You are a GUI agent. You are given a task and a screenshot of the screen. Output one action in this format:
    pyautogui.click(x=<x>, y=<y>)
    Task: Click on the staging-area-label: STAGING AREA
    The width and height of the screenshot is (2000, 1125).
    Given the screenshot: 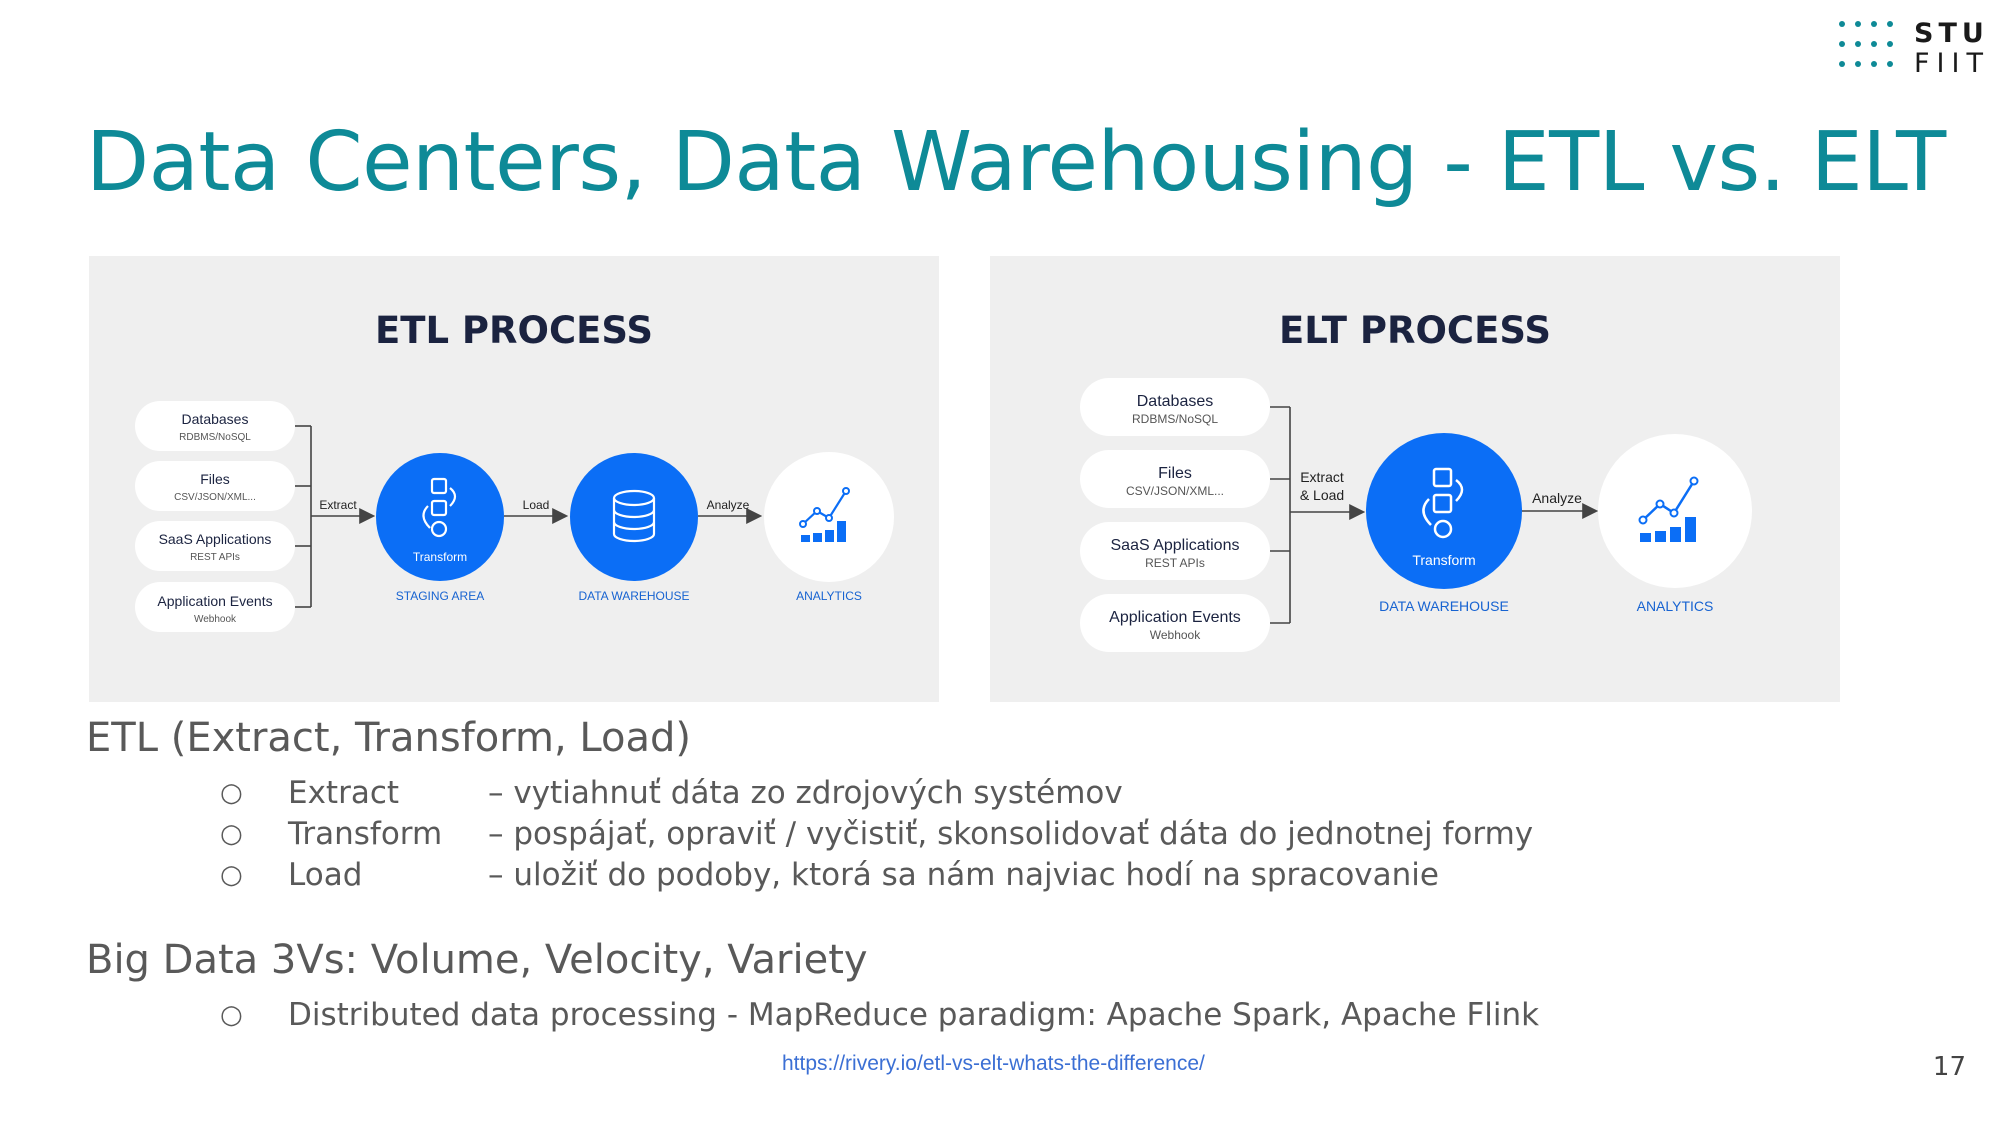 What is the action you would take?
    pyautogui.click(x=440, y=596)
    